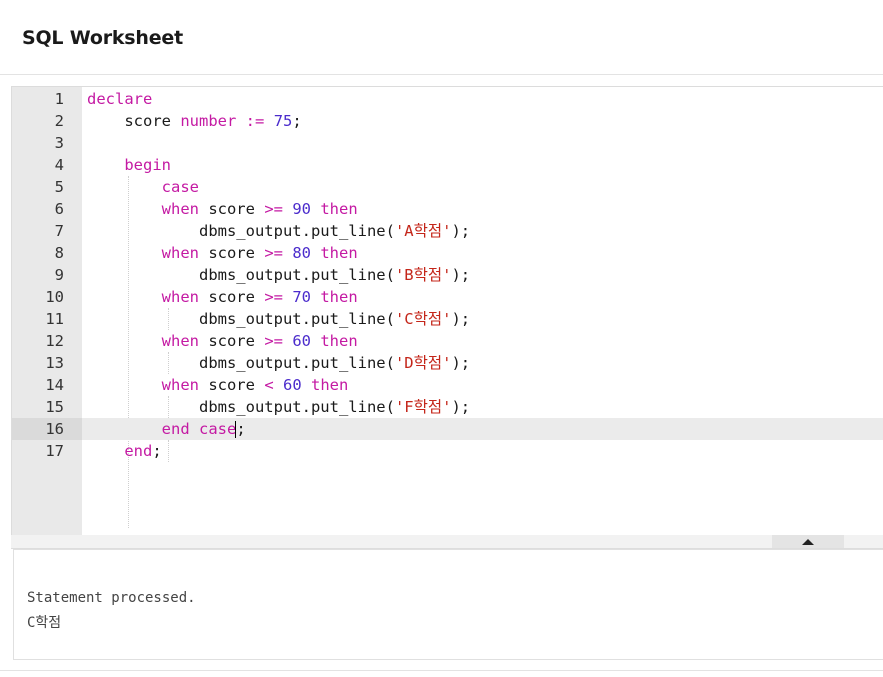  Describe the element at coordinates (59, 187) in the screenshot. I see `line-number: 5` at that location.